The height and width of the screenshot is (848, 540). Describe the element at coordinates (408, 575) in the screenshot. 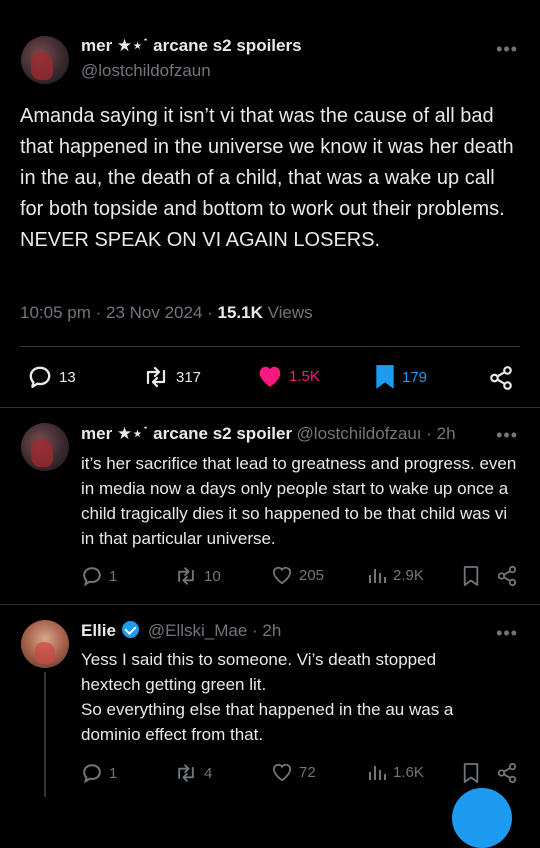

I see `views-count: 2.9K` at that location.